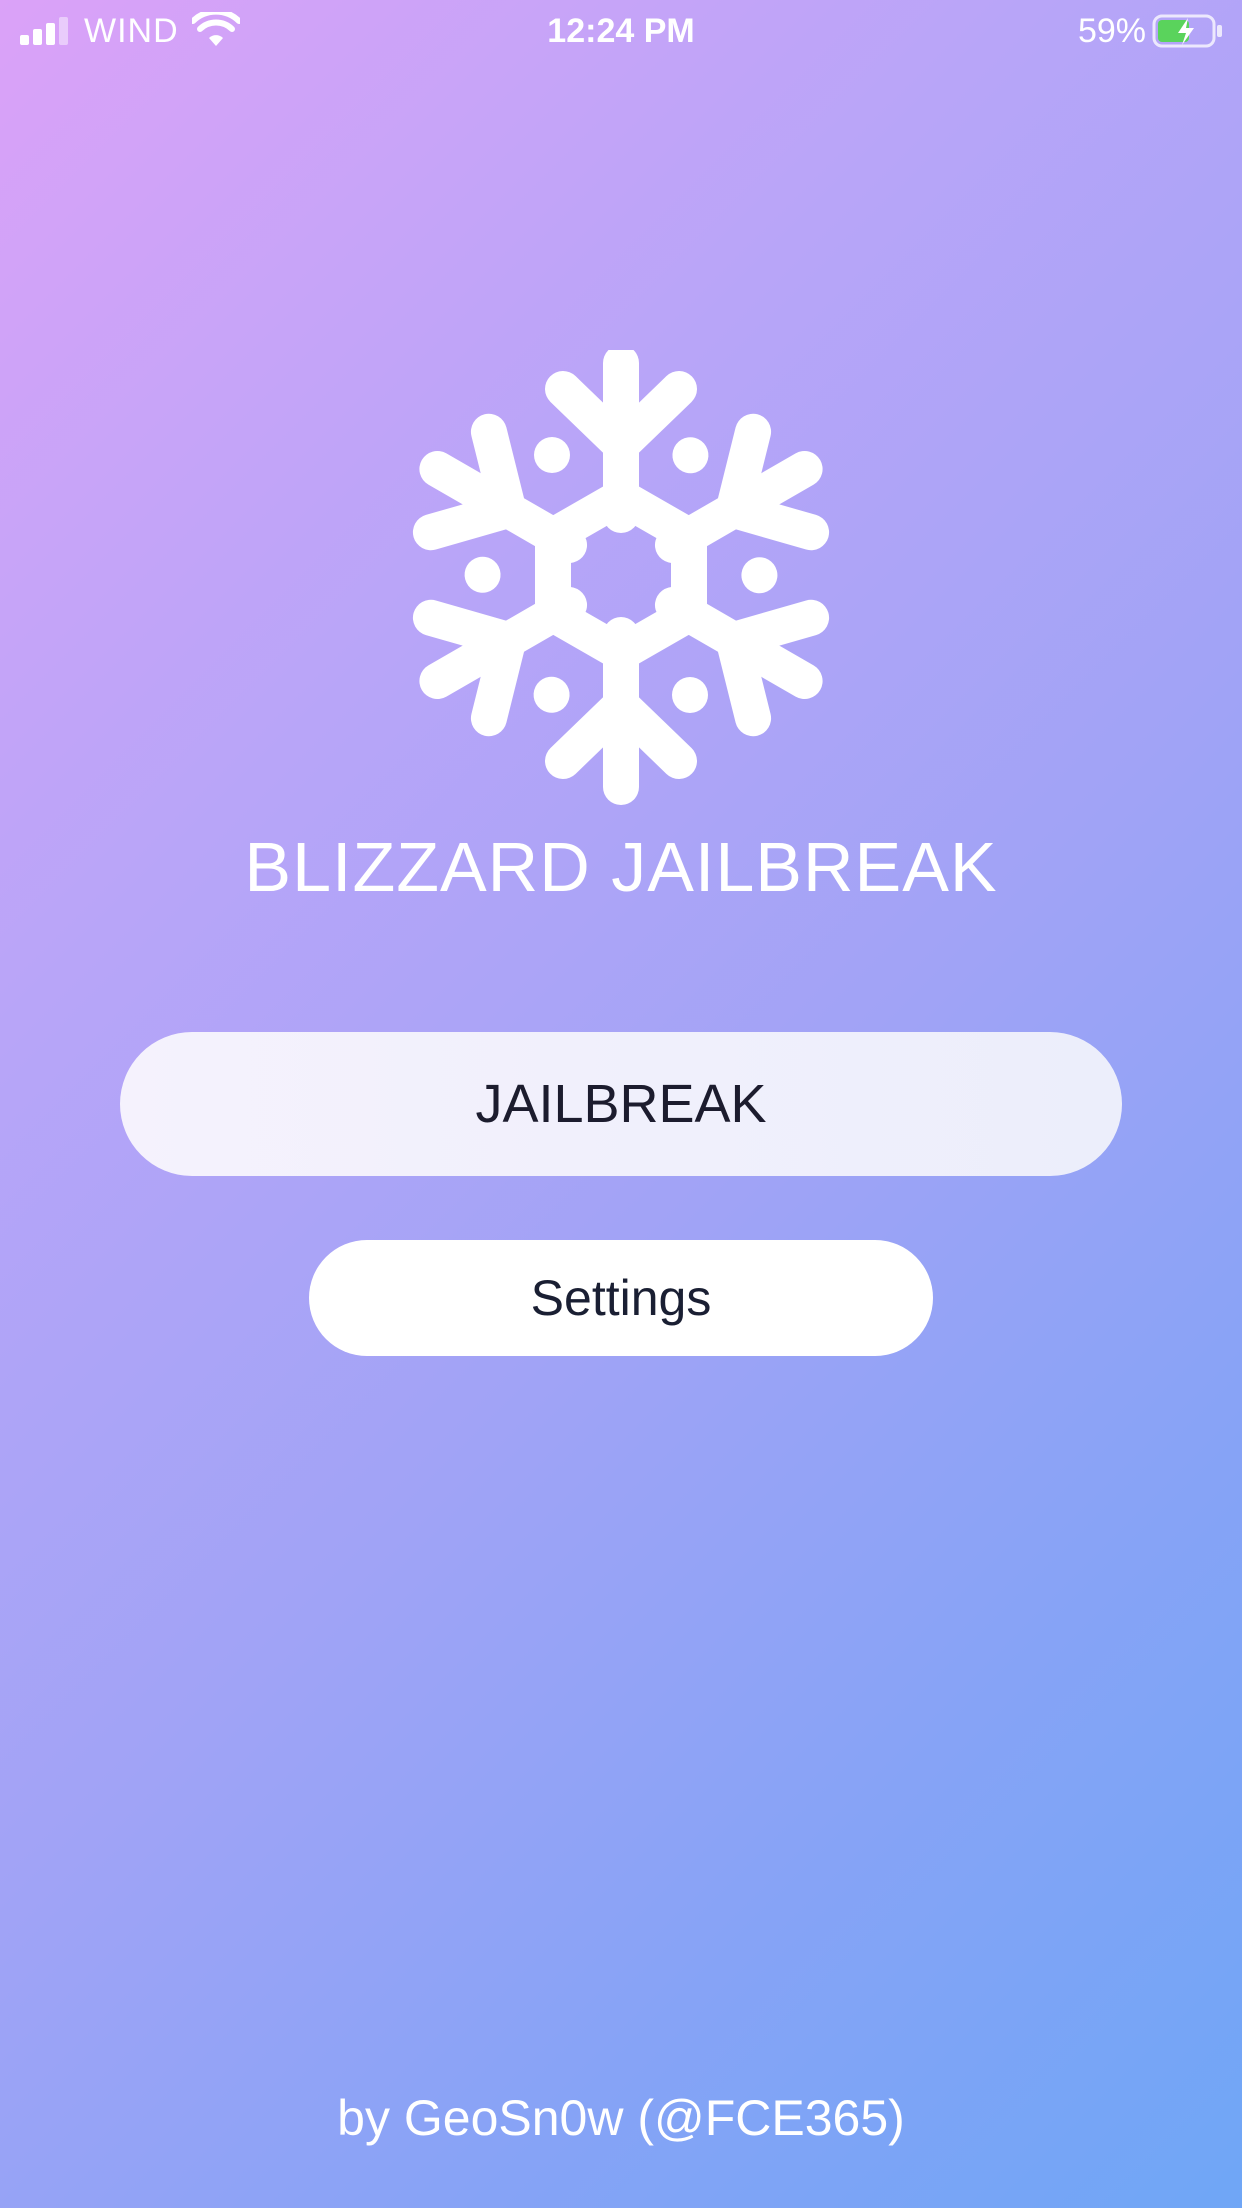  I want to click on settings-button: Settings, so click(621, 1298).